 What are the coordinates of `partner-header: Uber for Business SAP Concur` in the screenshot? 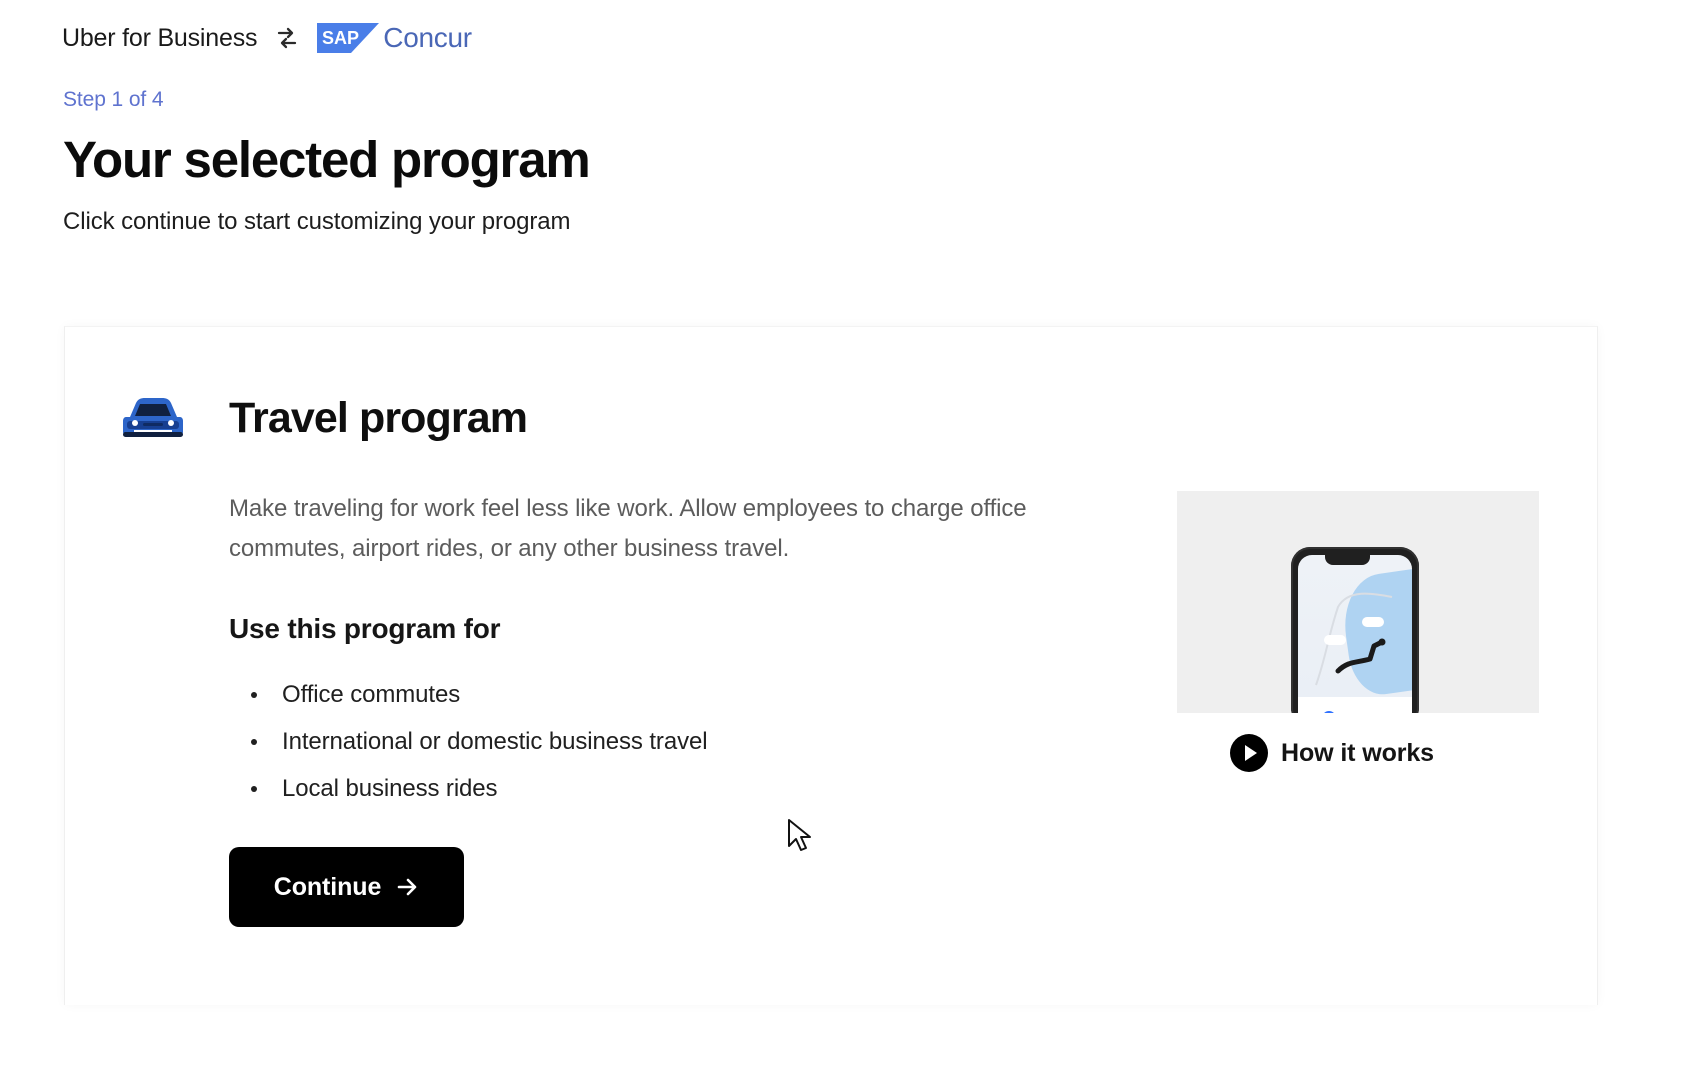 It's located at (267, 38).